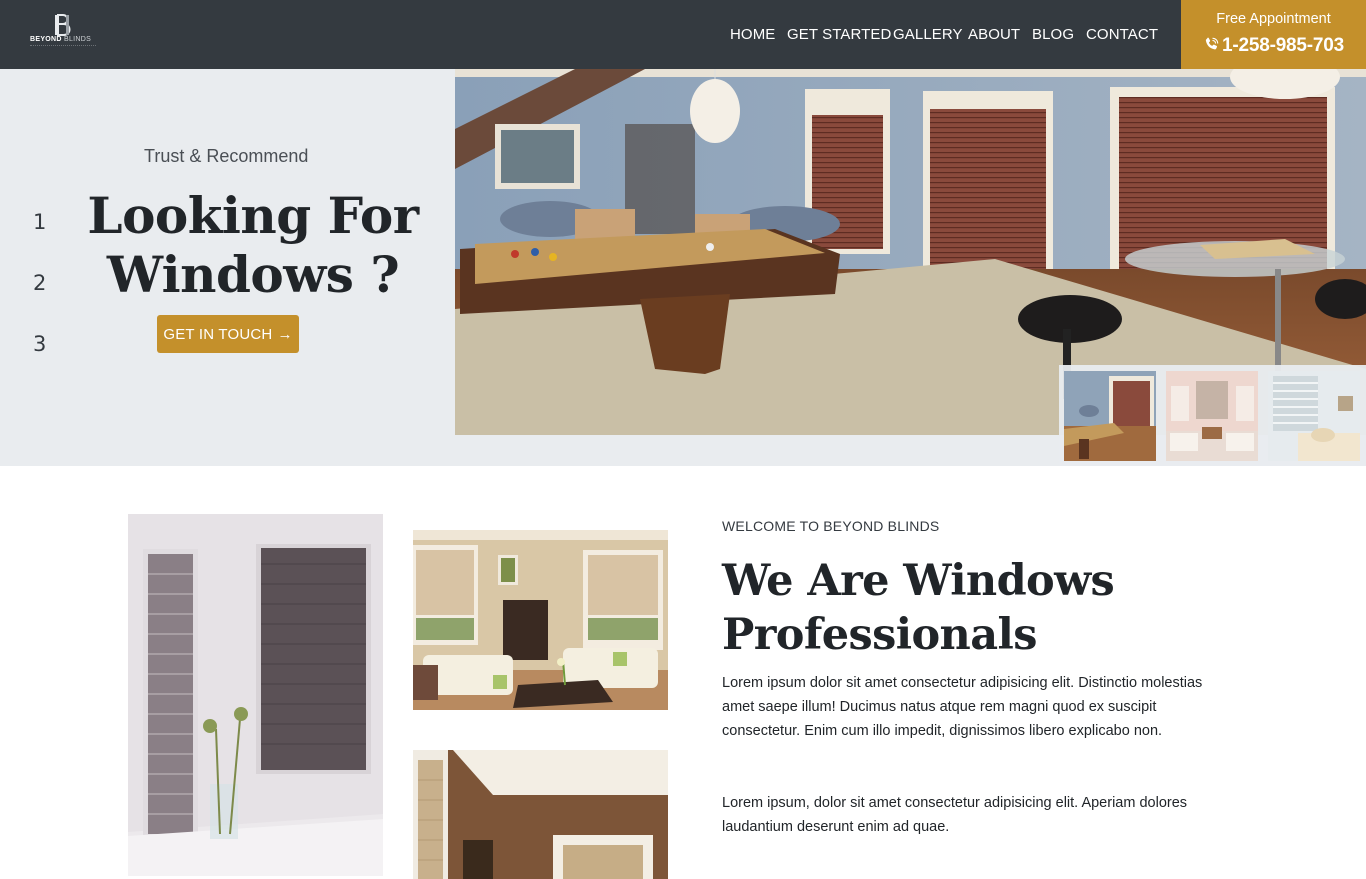 The image size is (1366, 879). What do you see at coordinates (253, 245) in the screenshot?
I see `hero-title: Looking For Windows ?` at bounding box center [253, 245].